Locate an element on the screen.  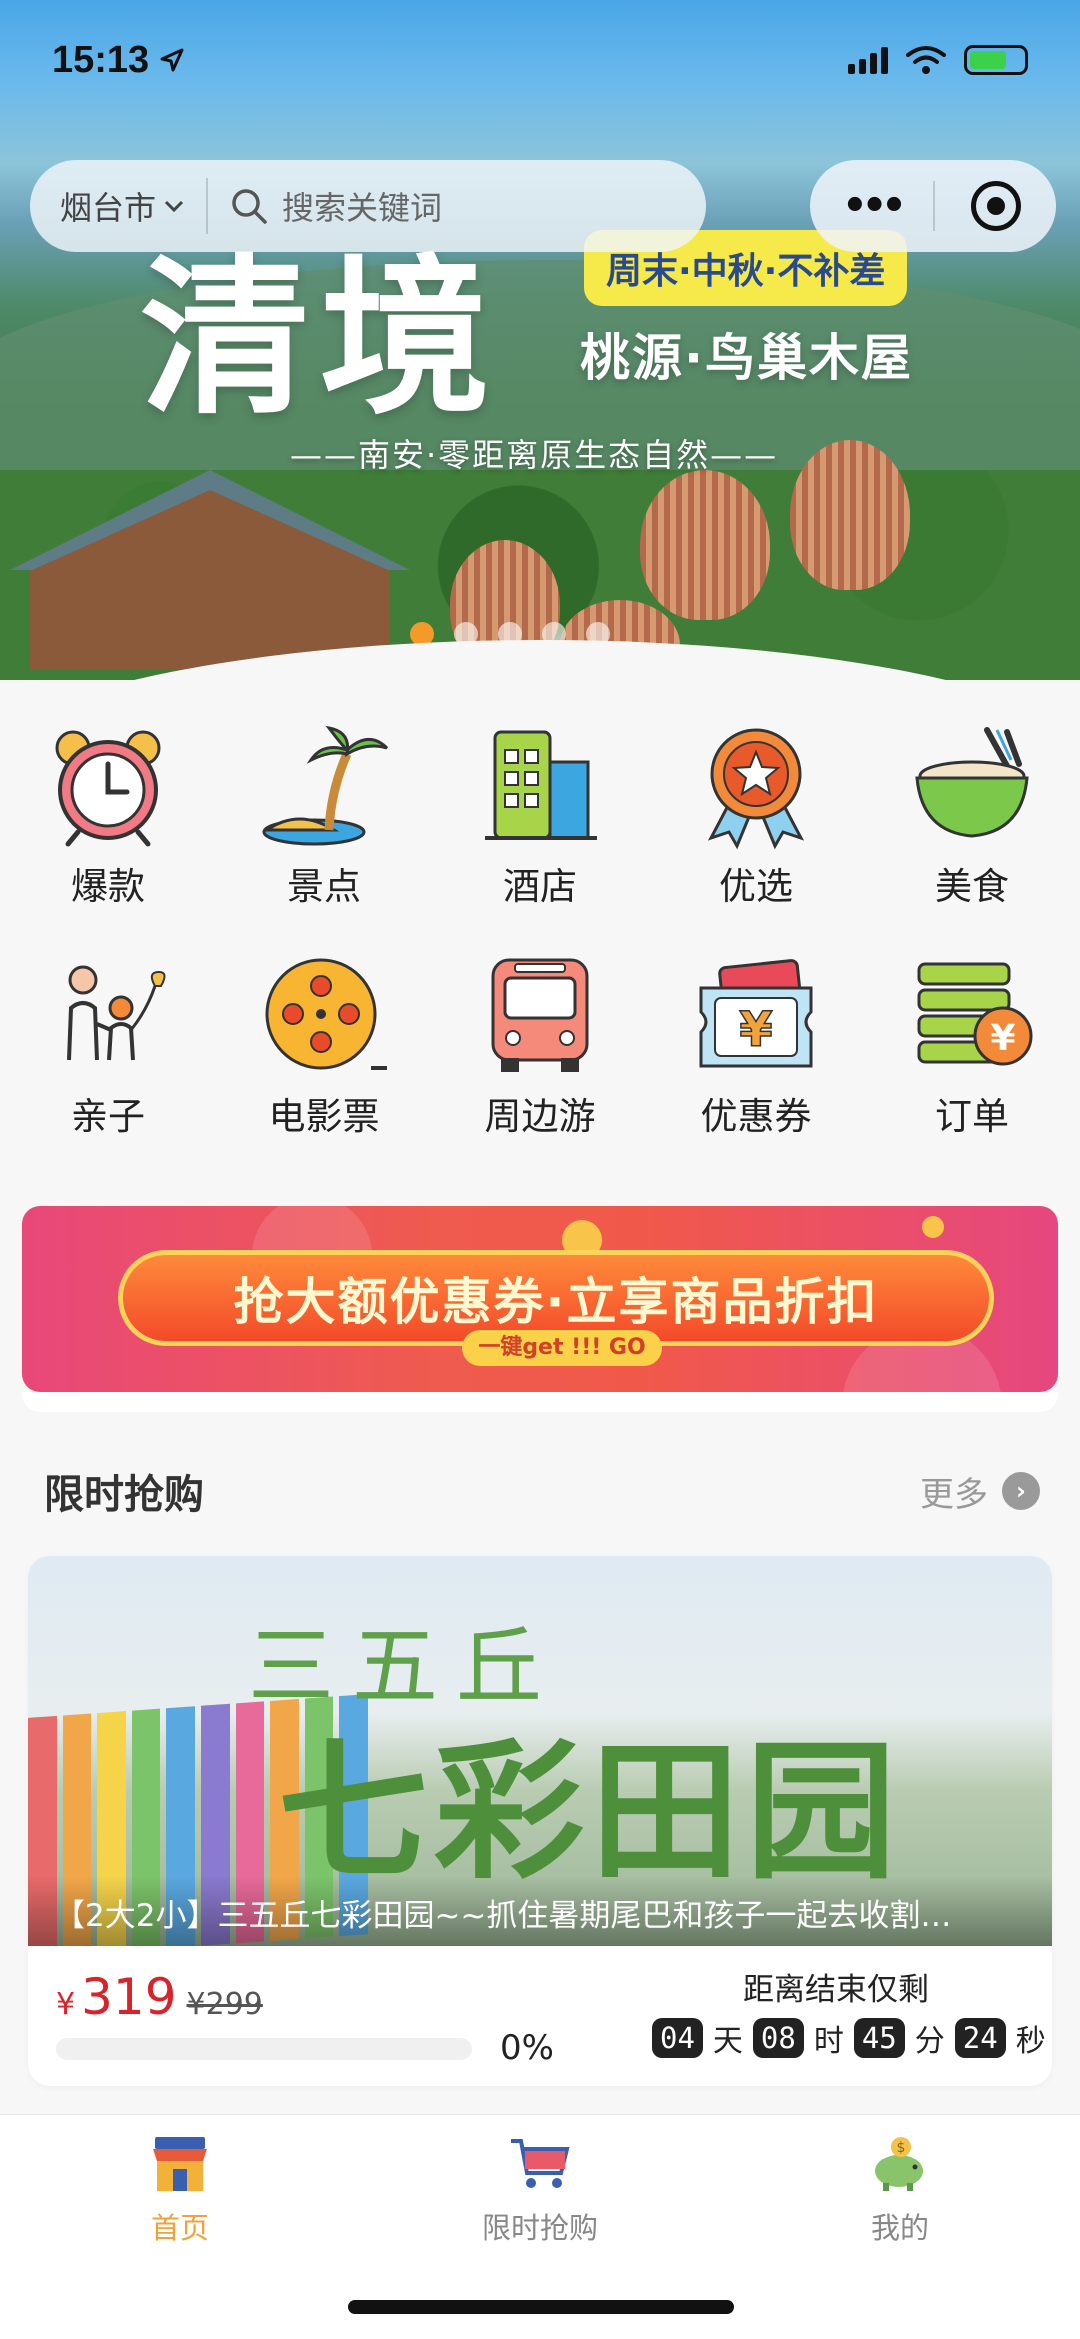
tab-label: 首页 is located at coordinates (179, 2228).